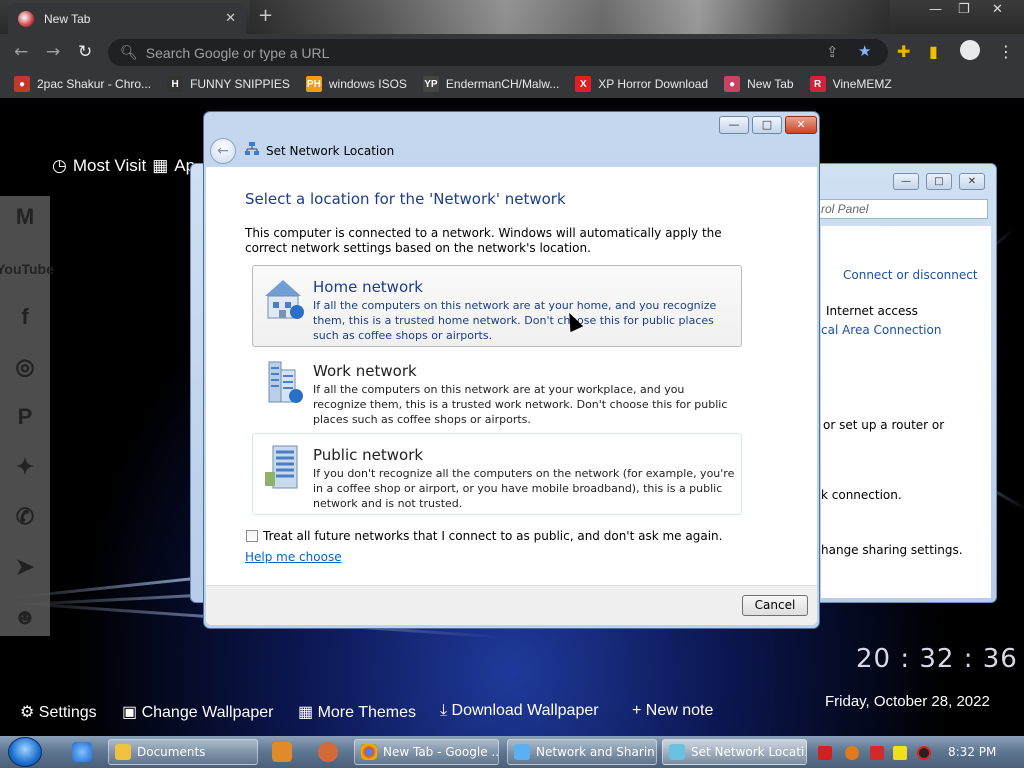  I want to click on menu-kebab-icon: ⋮, so click(1006, 51).